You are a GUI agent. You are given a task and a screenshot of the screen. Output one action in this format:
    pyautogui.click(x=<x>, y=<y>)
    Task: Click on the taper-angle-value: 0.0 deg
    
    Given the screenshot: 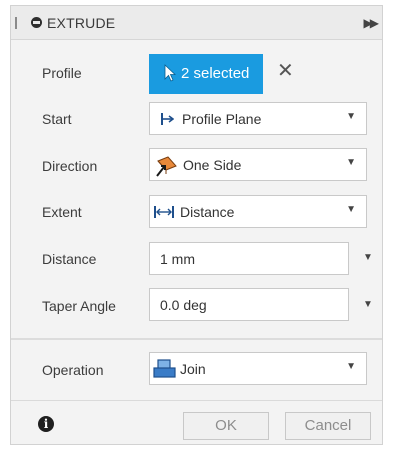 What is the action you would take?
    pyautogui.click(x=183, y=305)
    